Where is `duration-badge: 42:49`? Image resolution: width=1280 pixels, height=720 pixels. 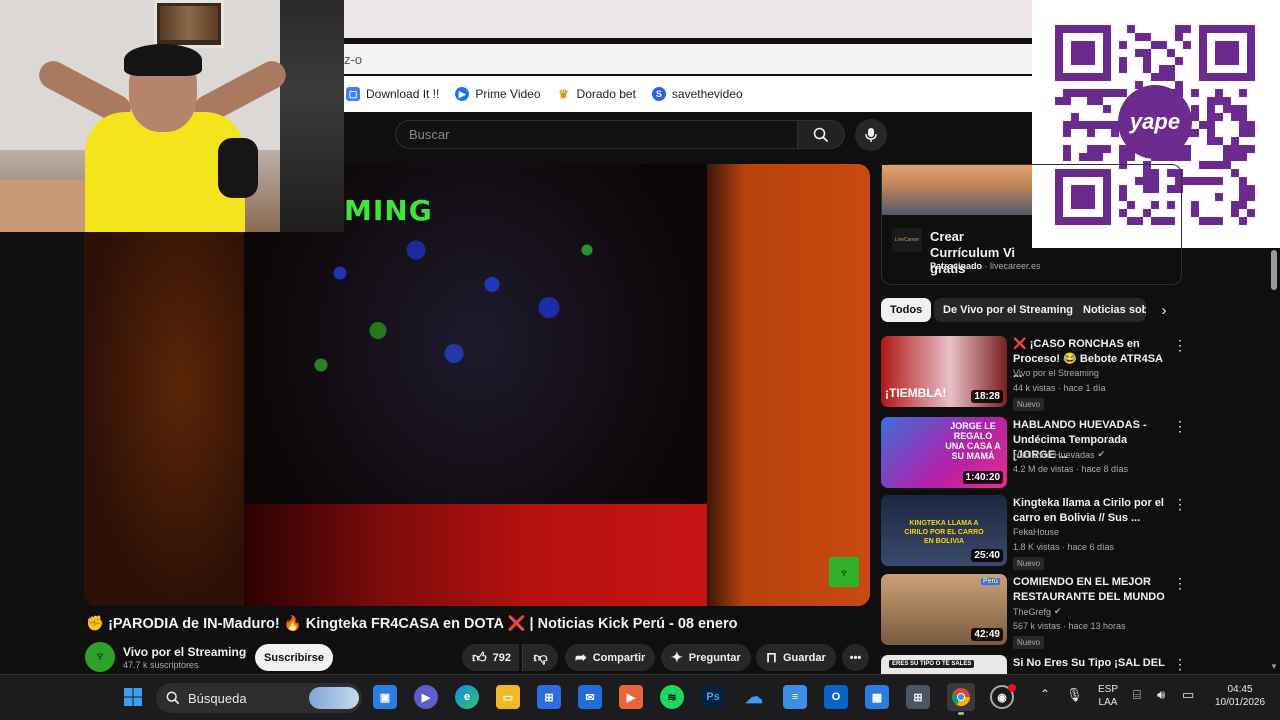
duration-badge: 42:49 is located at coordinates (987, 634).